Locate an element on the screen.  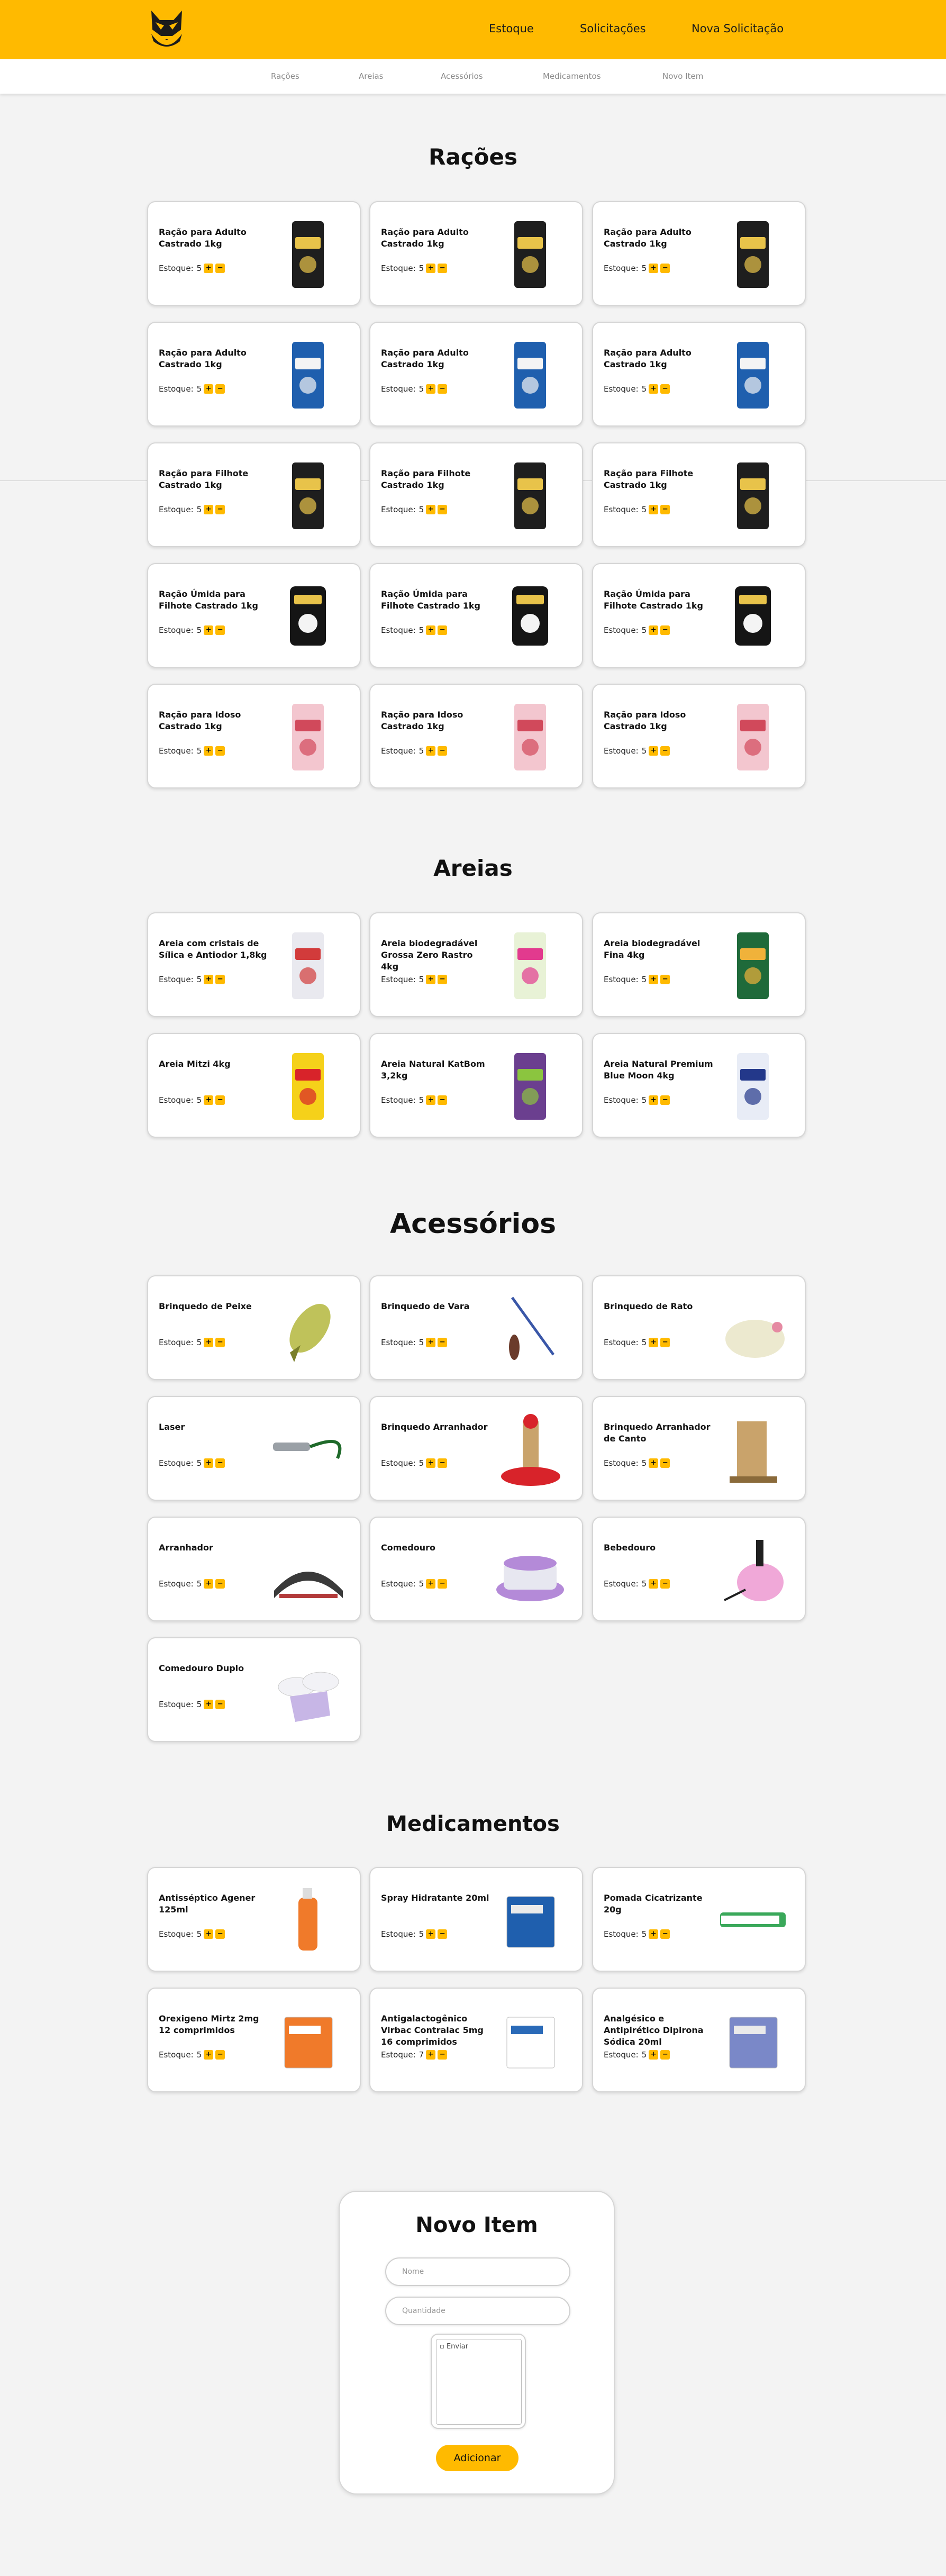
nav-solicitacoes-link: Solicitações is located at coordinates (613, 28).